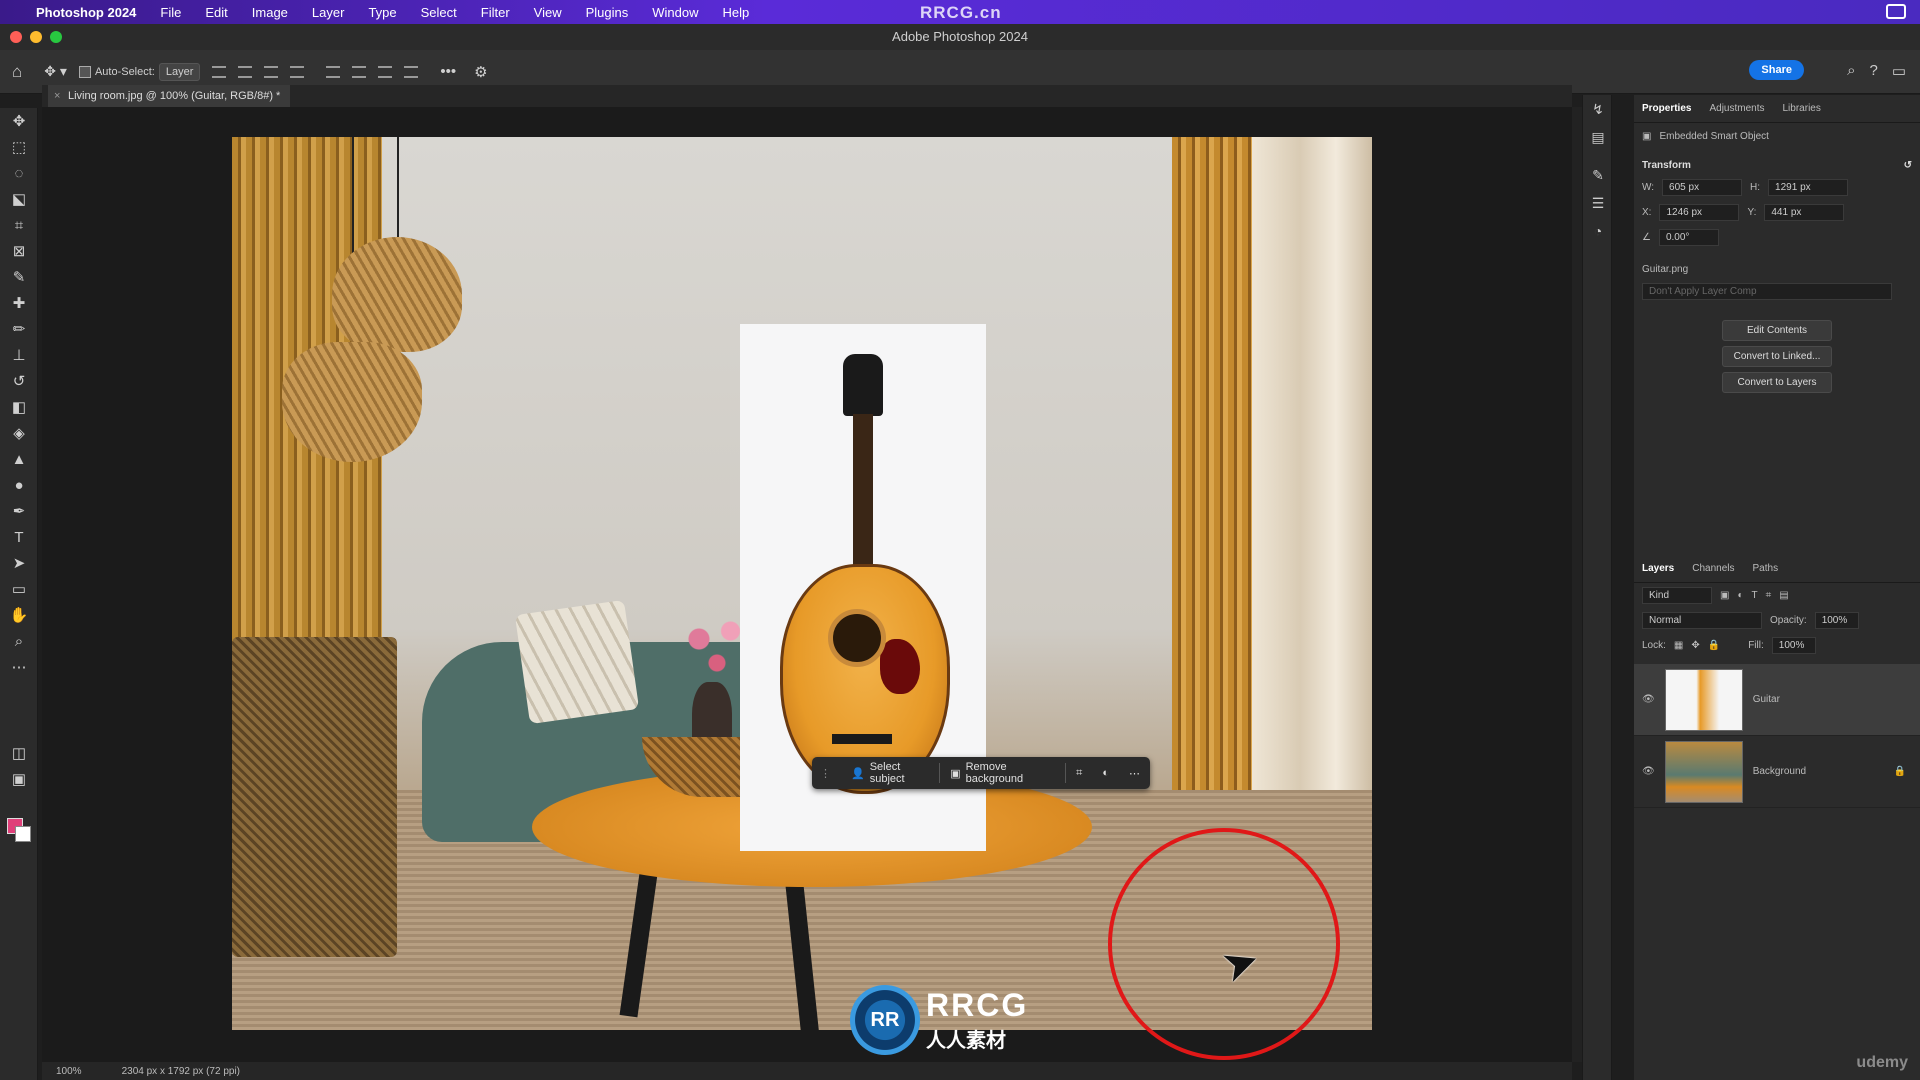  What do you see at coordinates (84, 71) in the screenshot?
I see `auto-select-checkbox` at bounding box center [84, 71].